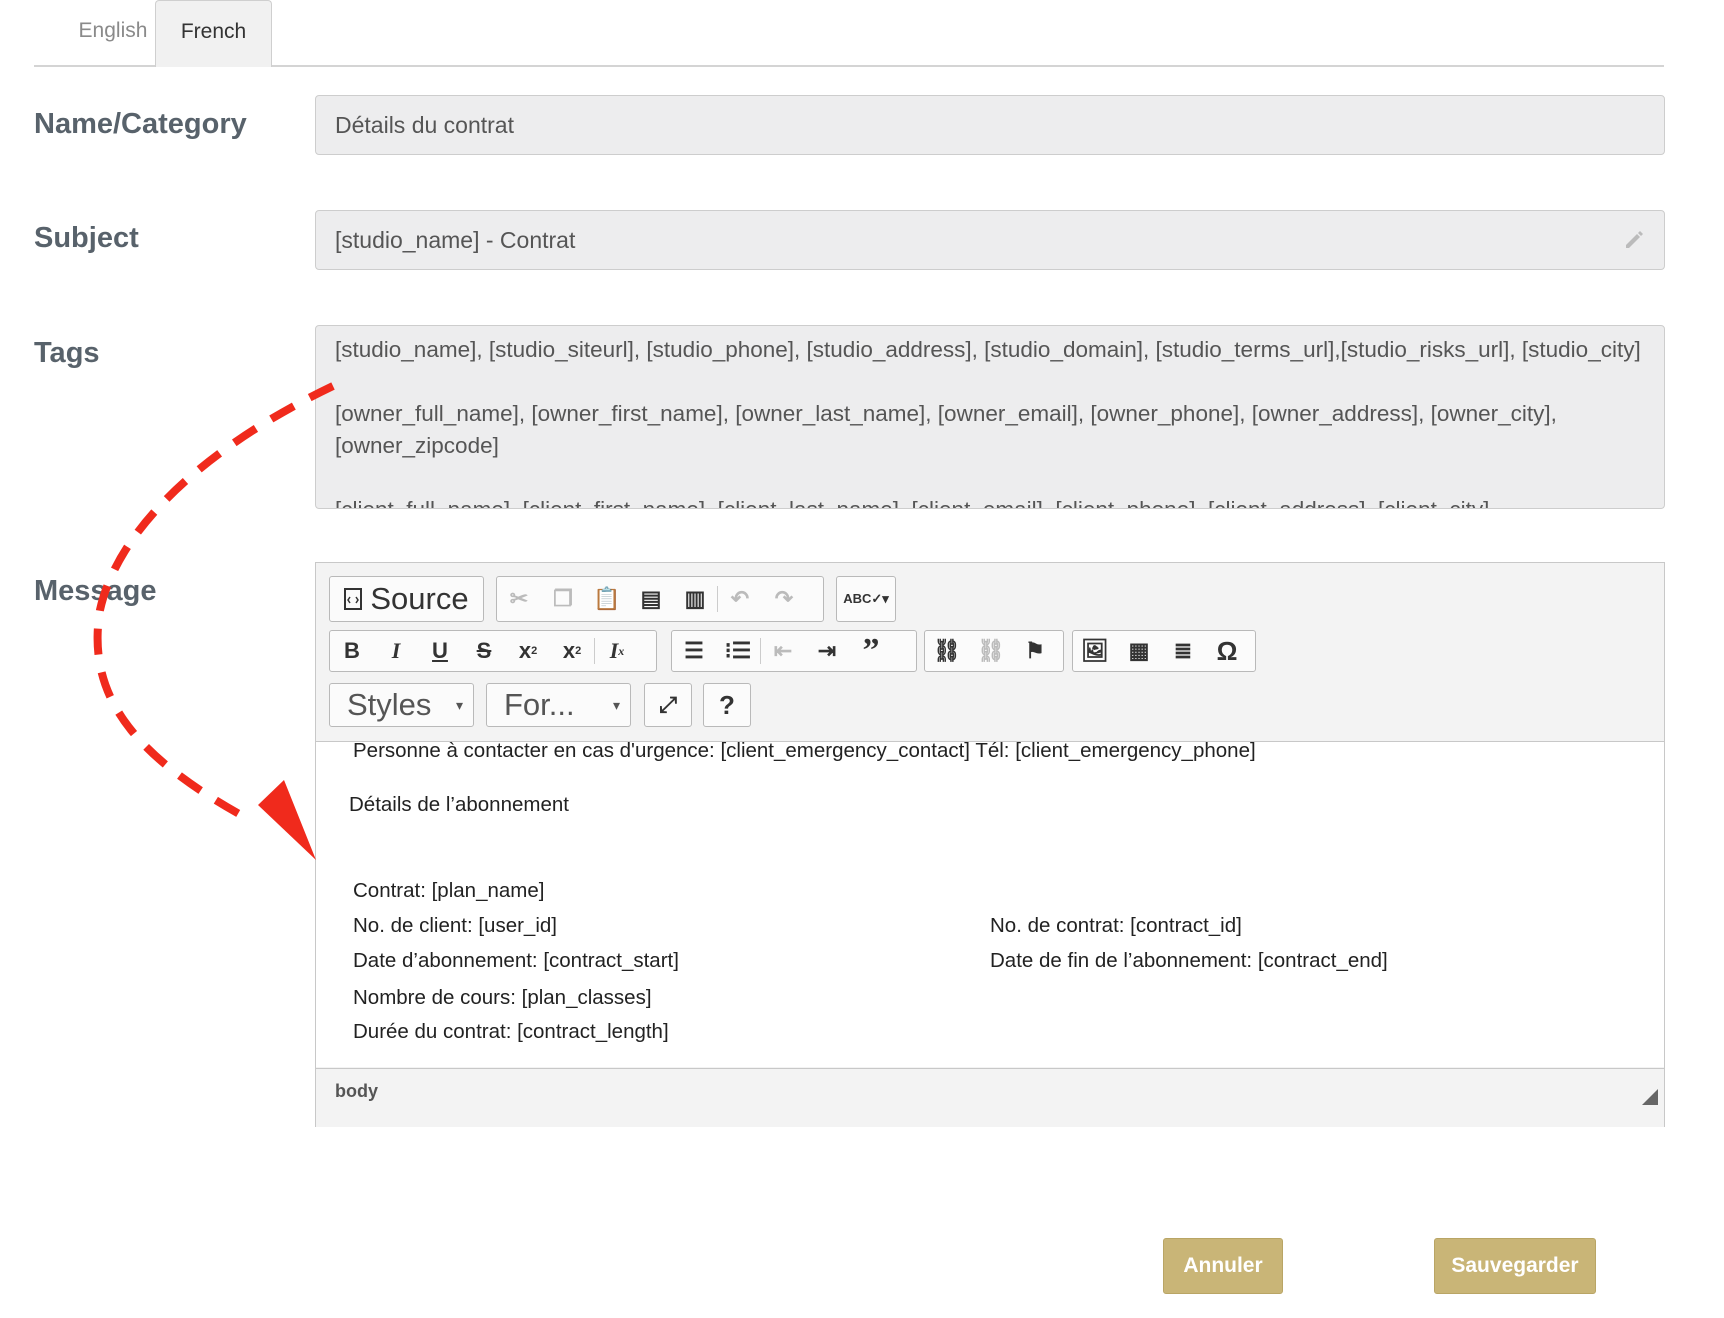  What do you see at coordinates (1650, 1097) in the screenshot?
I see `resize-handle-icon` at bounding box center [1650, 1097].